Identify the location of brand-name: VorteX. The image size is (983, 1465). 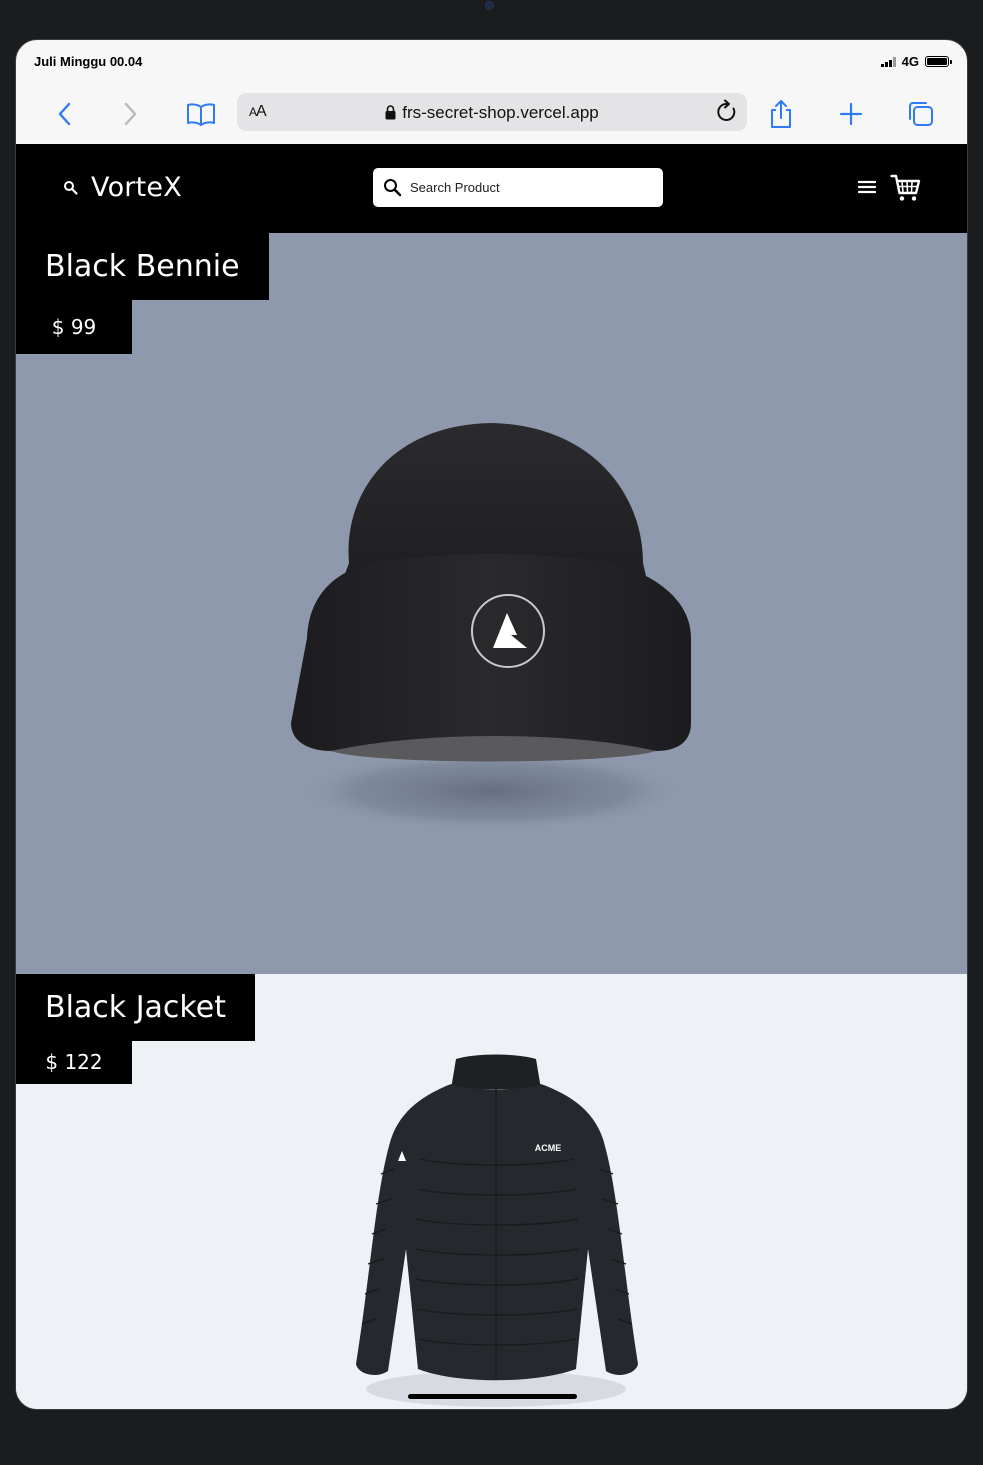
(136, 187).